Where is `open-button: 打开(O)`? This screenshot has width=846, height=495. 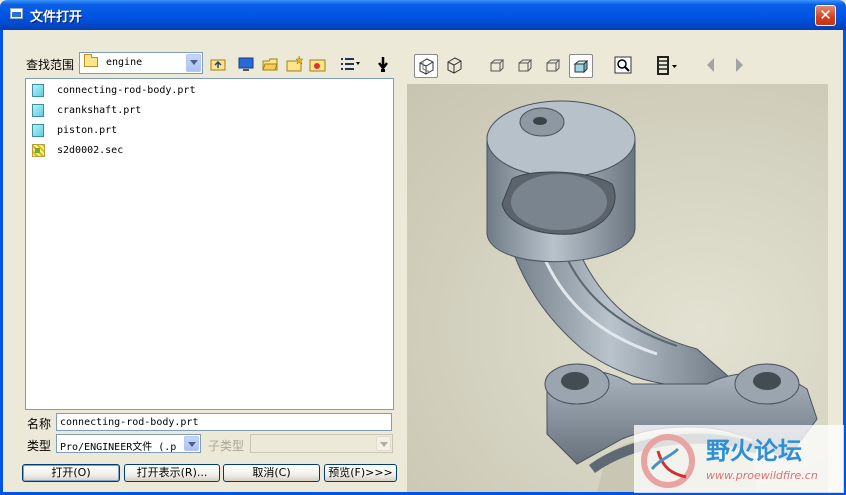
open-button: 打开(O) is located at coordinates (71, 473).